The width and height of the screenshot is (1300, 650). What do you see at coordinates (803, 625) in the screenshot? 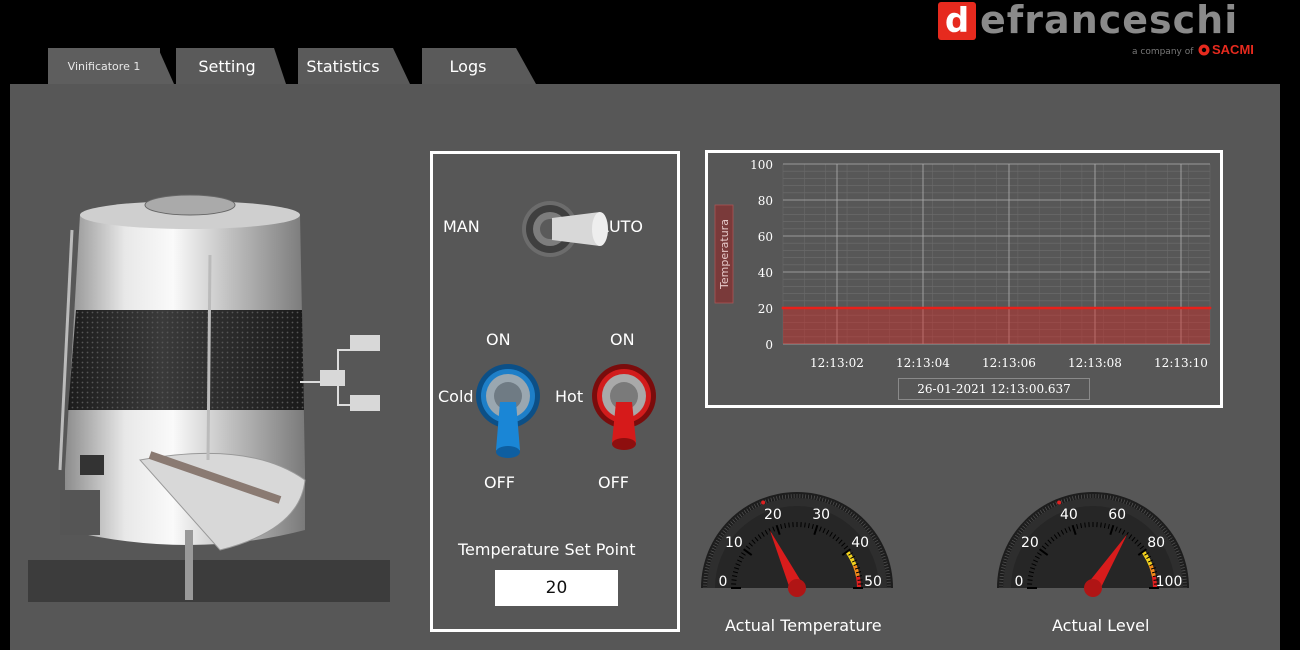
I see `gauge-label-temperature: Actual Temperature` at bounding box center [803, 625].